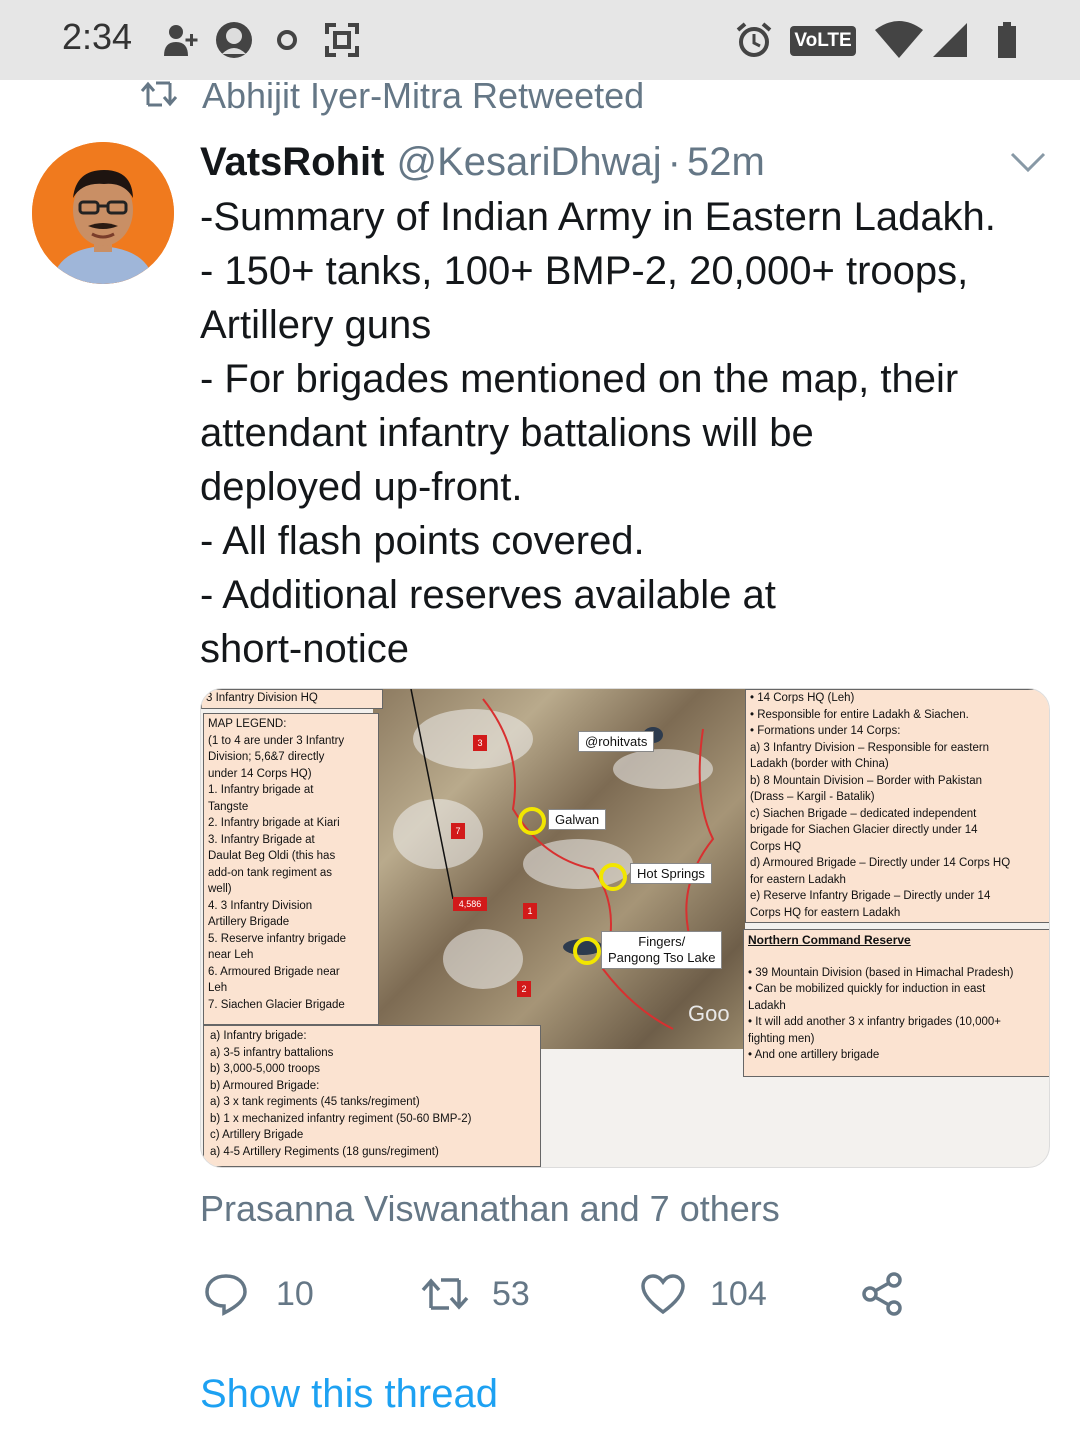  I want to click on legend-line: 2. Infantry brigade at Kiari, so click(274, 823).